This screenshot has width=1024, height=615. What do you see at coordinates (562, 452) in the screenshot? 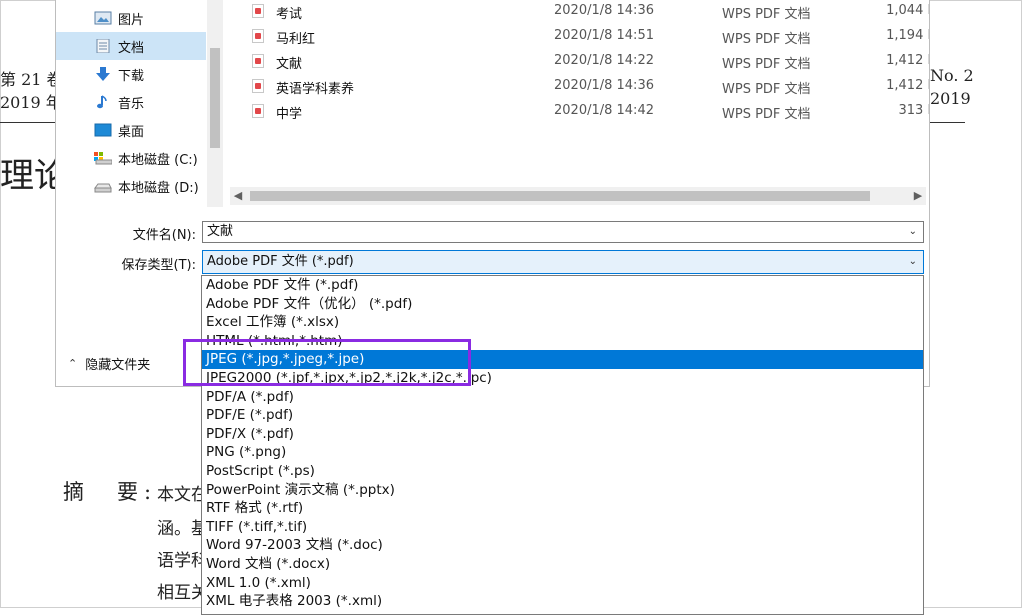
I see `dropdown-option: PNG (*.png)` at bounding box center [562, 452].